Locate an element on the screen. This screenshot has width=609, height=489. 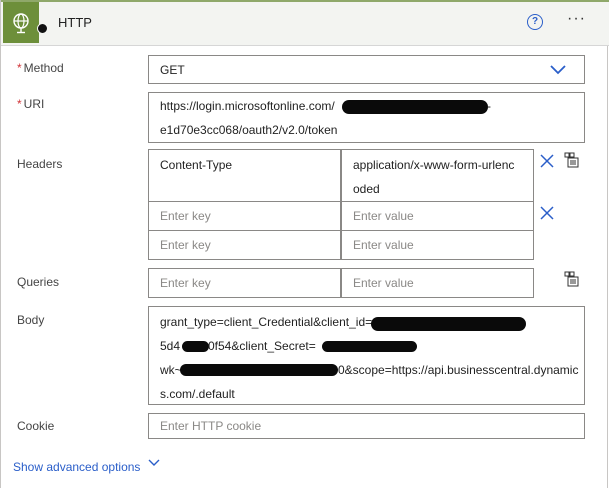
cookie-placeholder: Enter HTTP cookie is located at coordinates (211, 426).